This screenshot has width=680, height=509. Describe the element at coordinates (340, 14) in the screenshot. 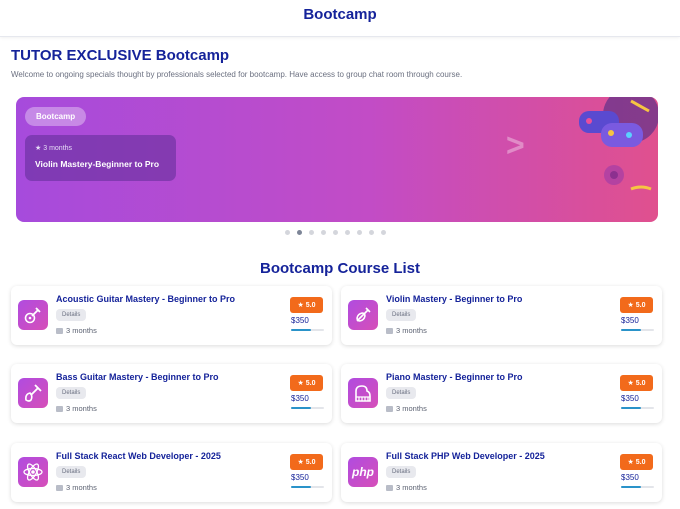

I see `page-title: Bootcamp` at that location.